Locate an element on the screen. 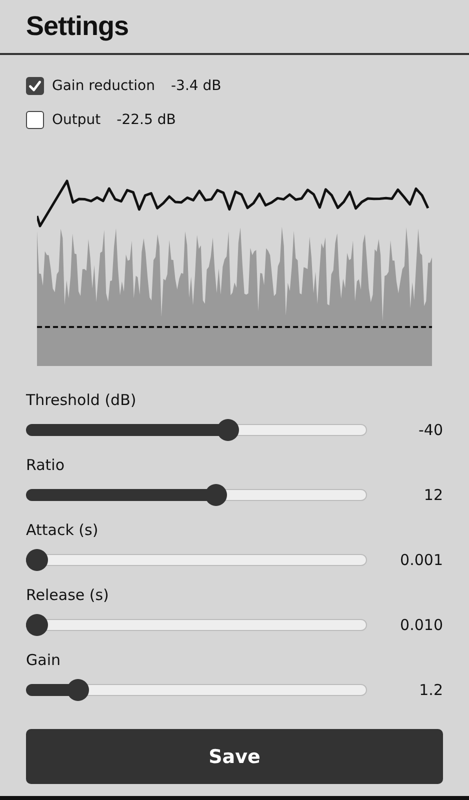  slider-label: Ratio is located at coordinates (46, 466).